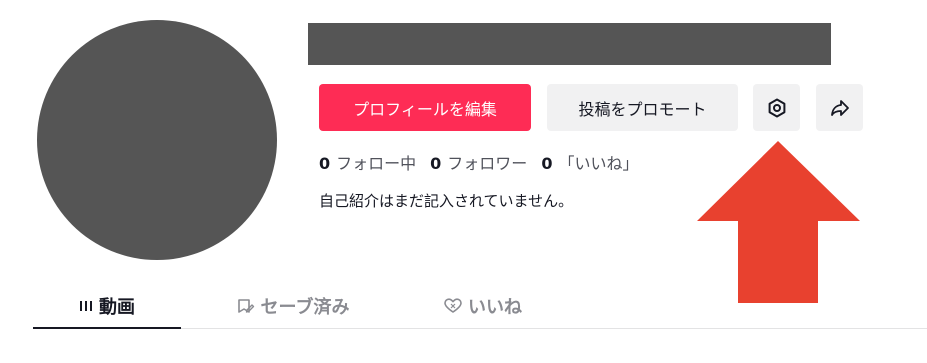  I want to click on share-icon, so click(839, 107).